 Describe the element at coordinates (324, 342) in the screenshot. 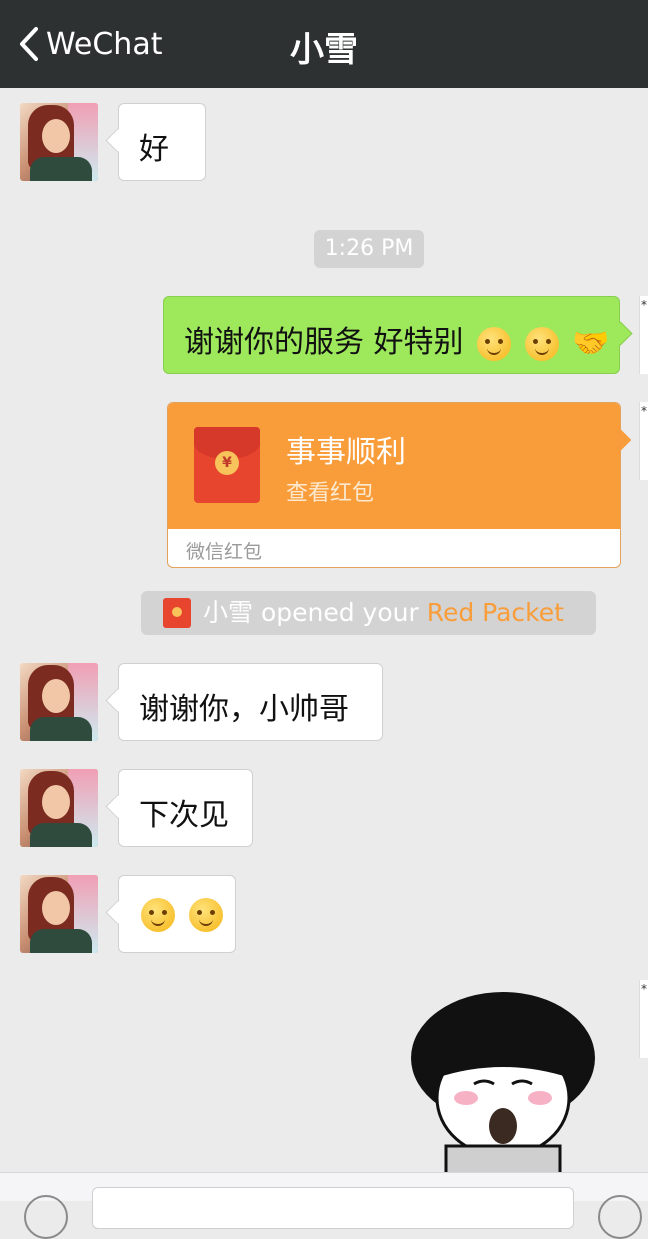

I see `message-text: 谢谢你的服务 好特别` at that location.